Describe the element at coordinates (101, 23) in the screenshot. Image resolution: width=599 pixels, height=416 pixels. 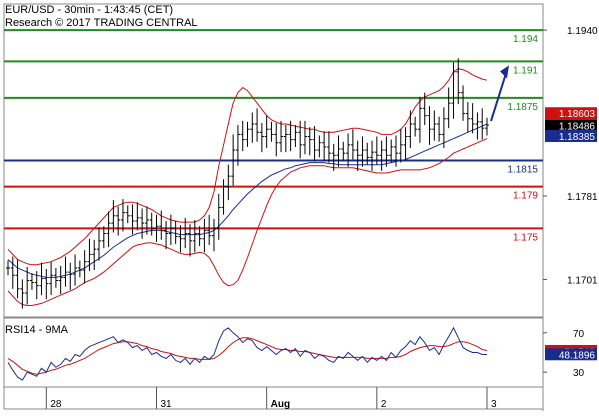
I see `chart-header-line2: Research © 2017 TRADING CENTRAL` at that location.